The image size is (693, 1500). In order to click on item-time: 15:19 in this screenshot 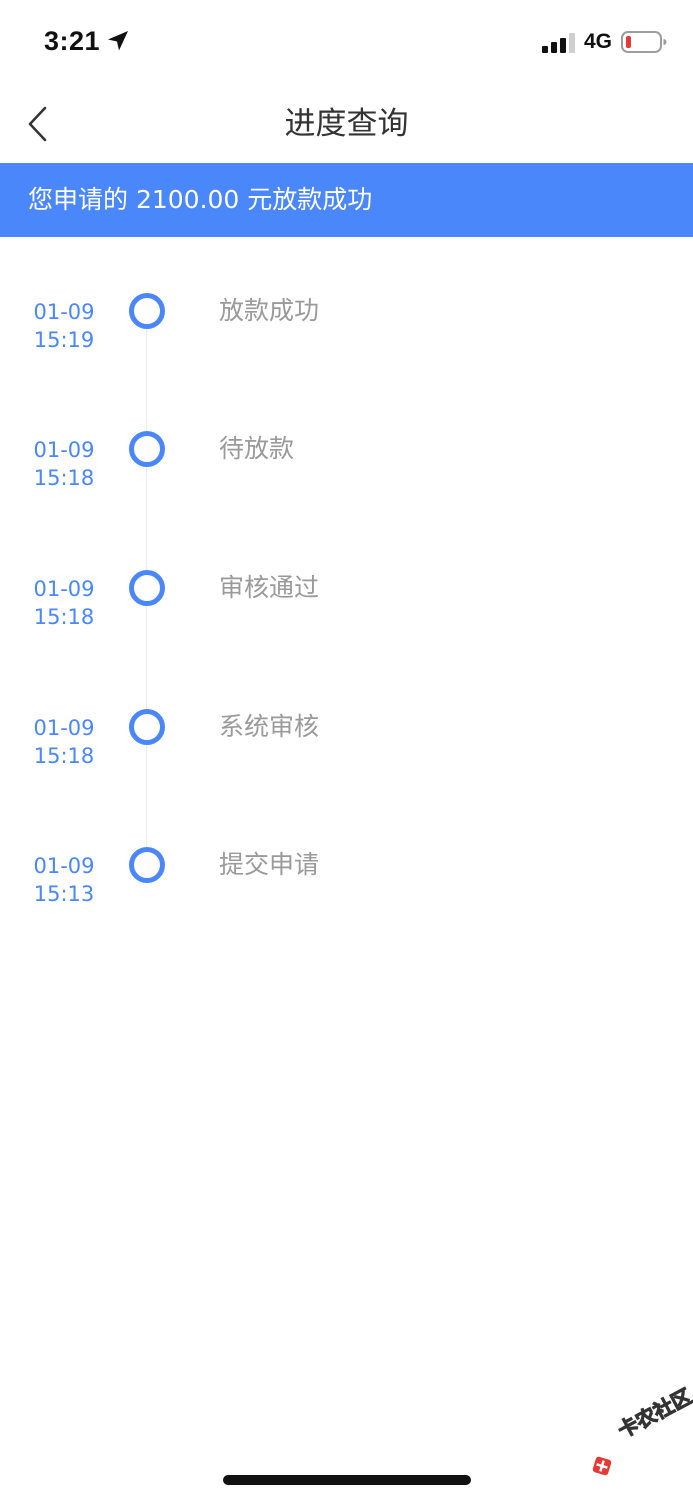, I will do `click(64, 340)`.